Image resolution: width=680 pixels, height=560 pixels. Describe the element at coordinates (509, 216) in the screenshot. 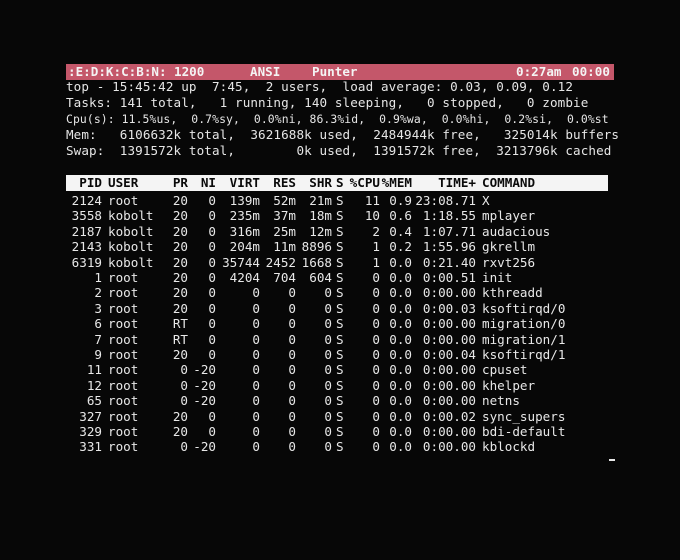

I see `cell-command: mplayer` at that location.